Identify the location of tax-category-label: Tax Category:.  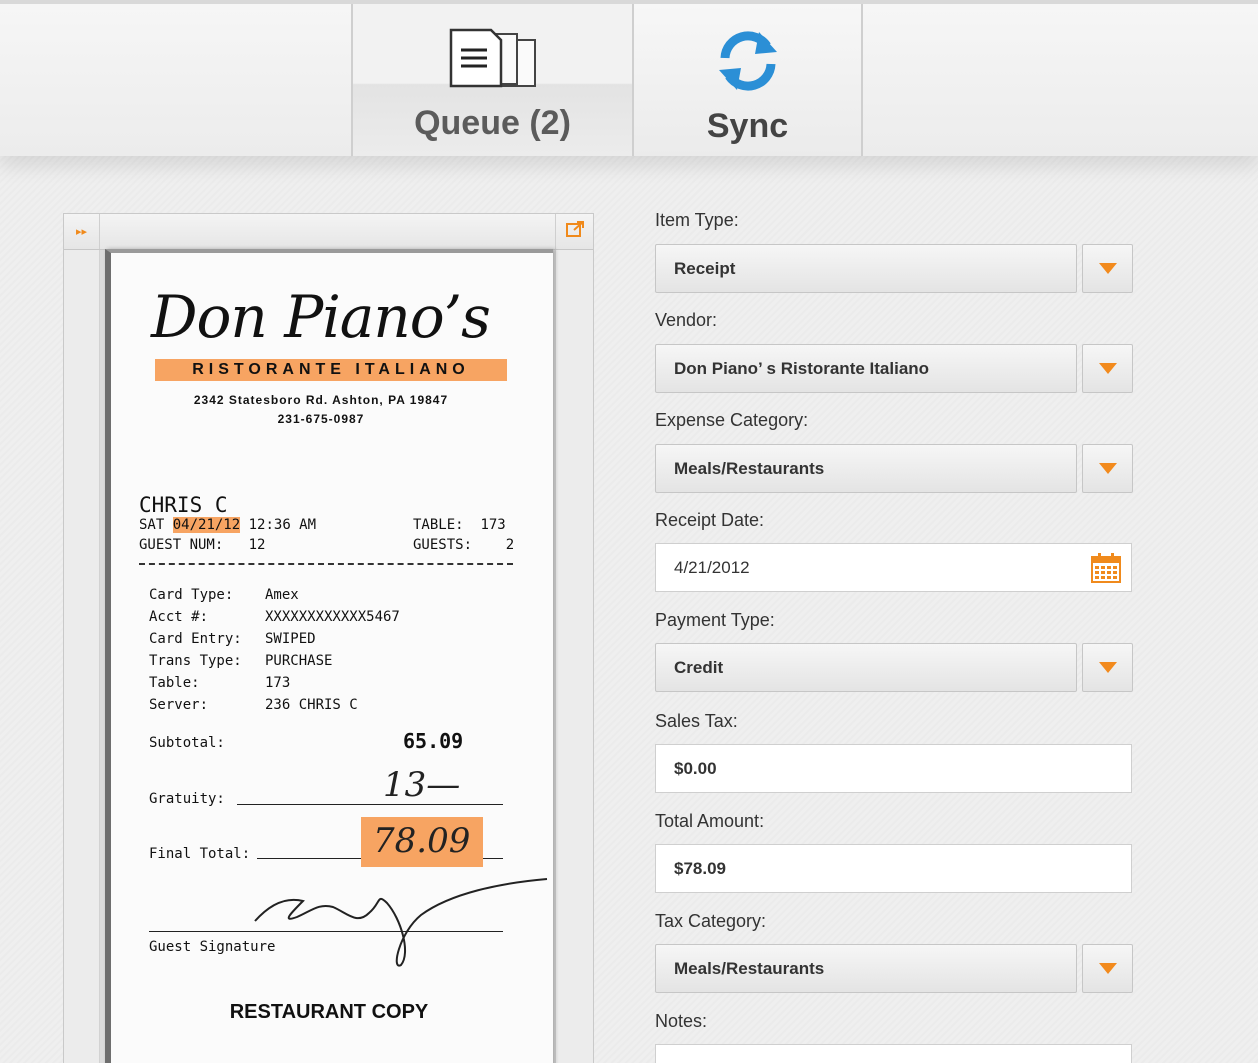
(711, 921).